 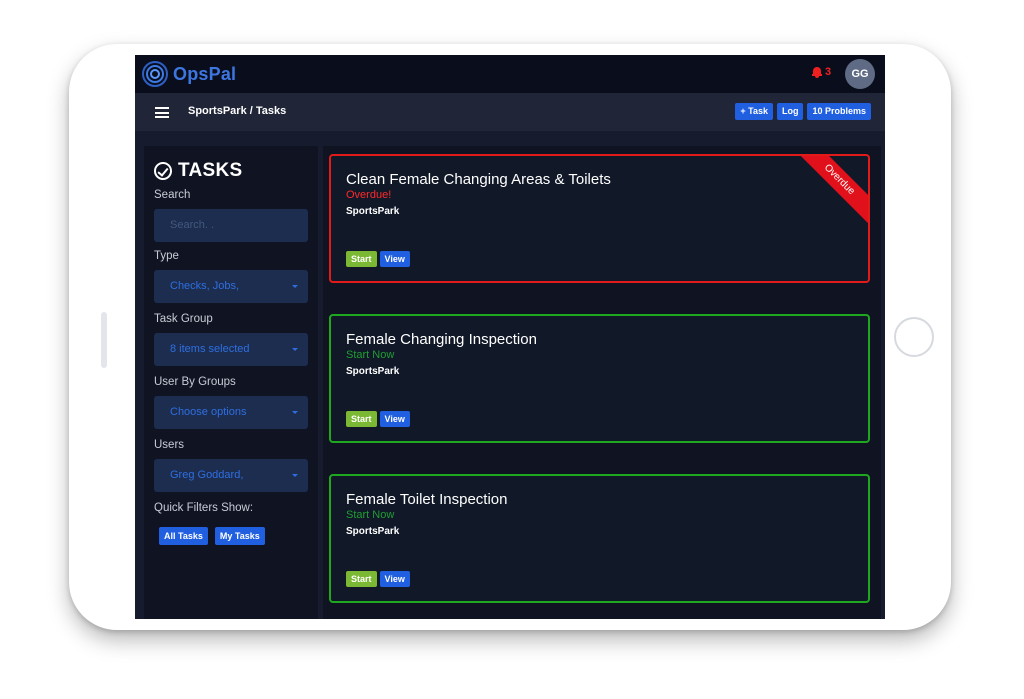 I want to click on header-actions: + Task Log 10 Problems, so click(x=803, y=111).